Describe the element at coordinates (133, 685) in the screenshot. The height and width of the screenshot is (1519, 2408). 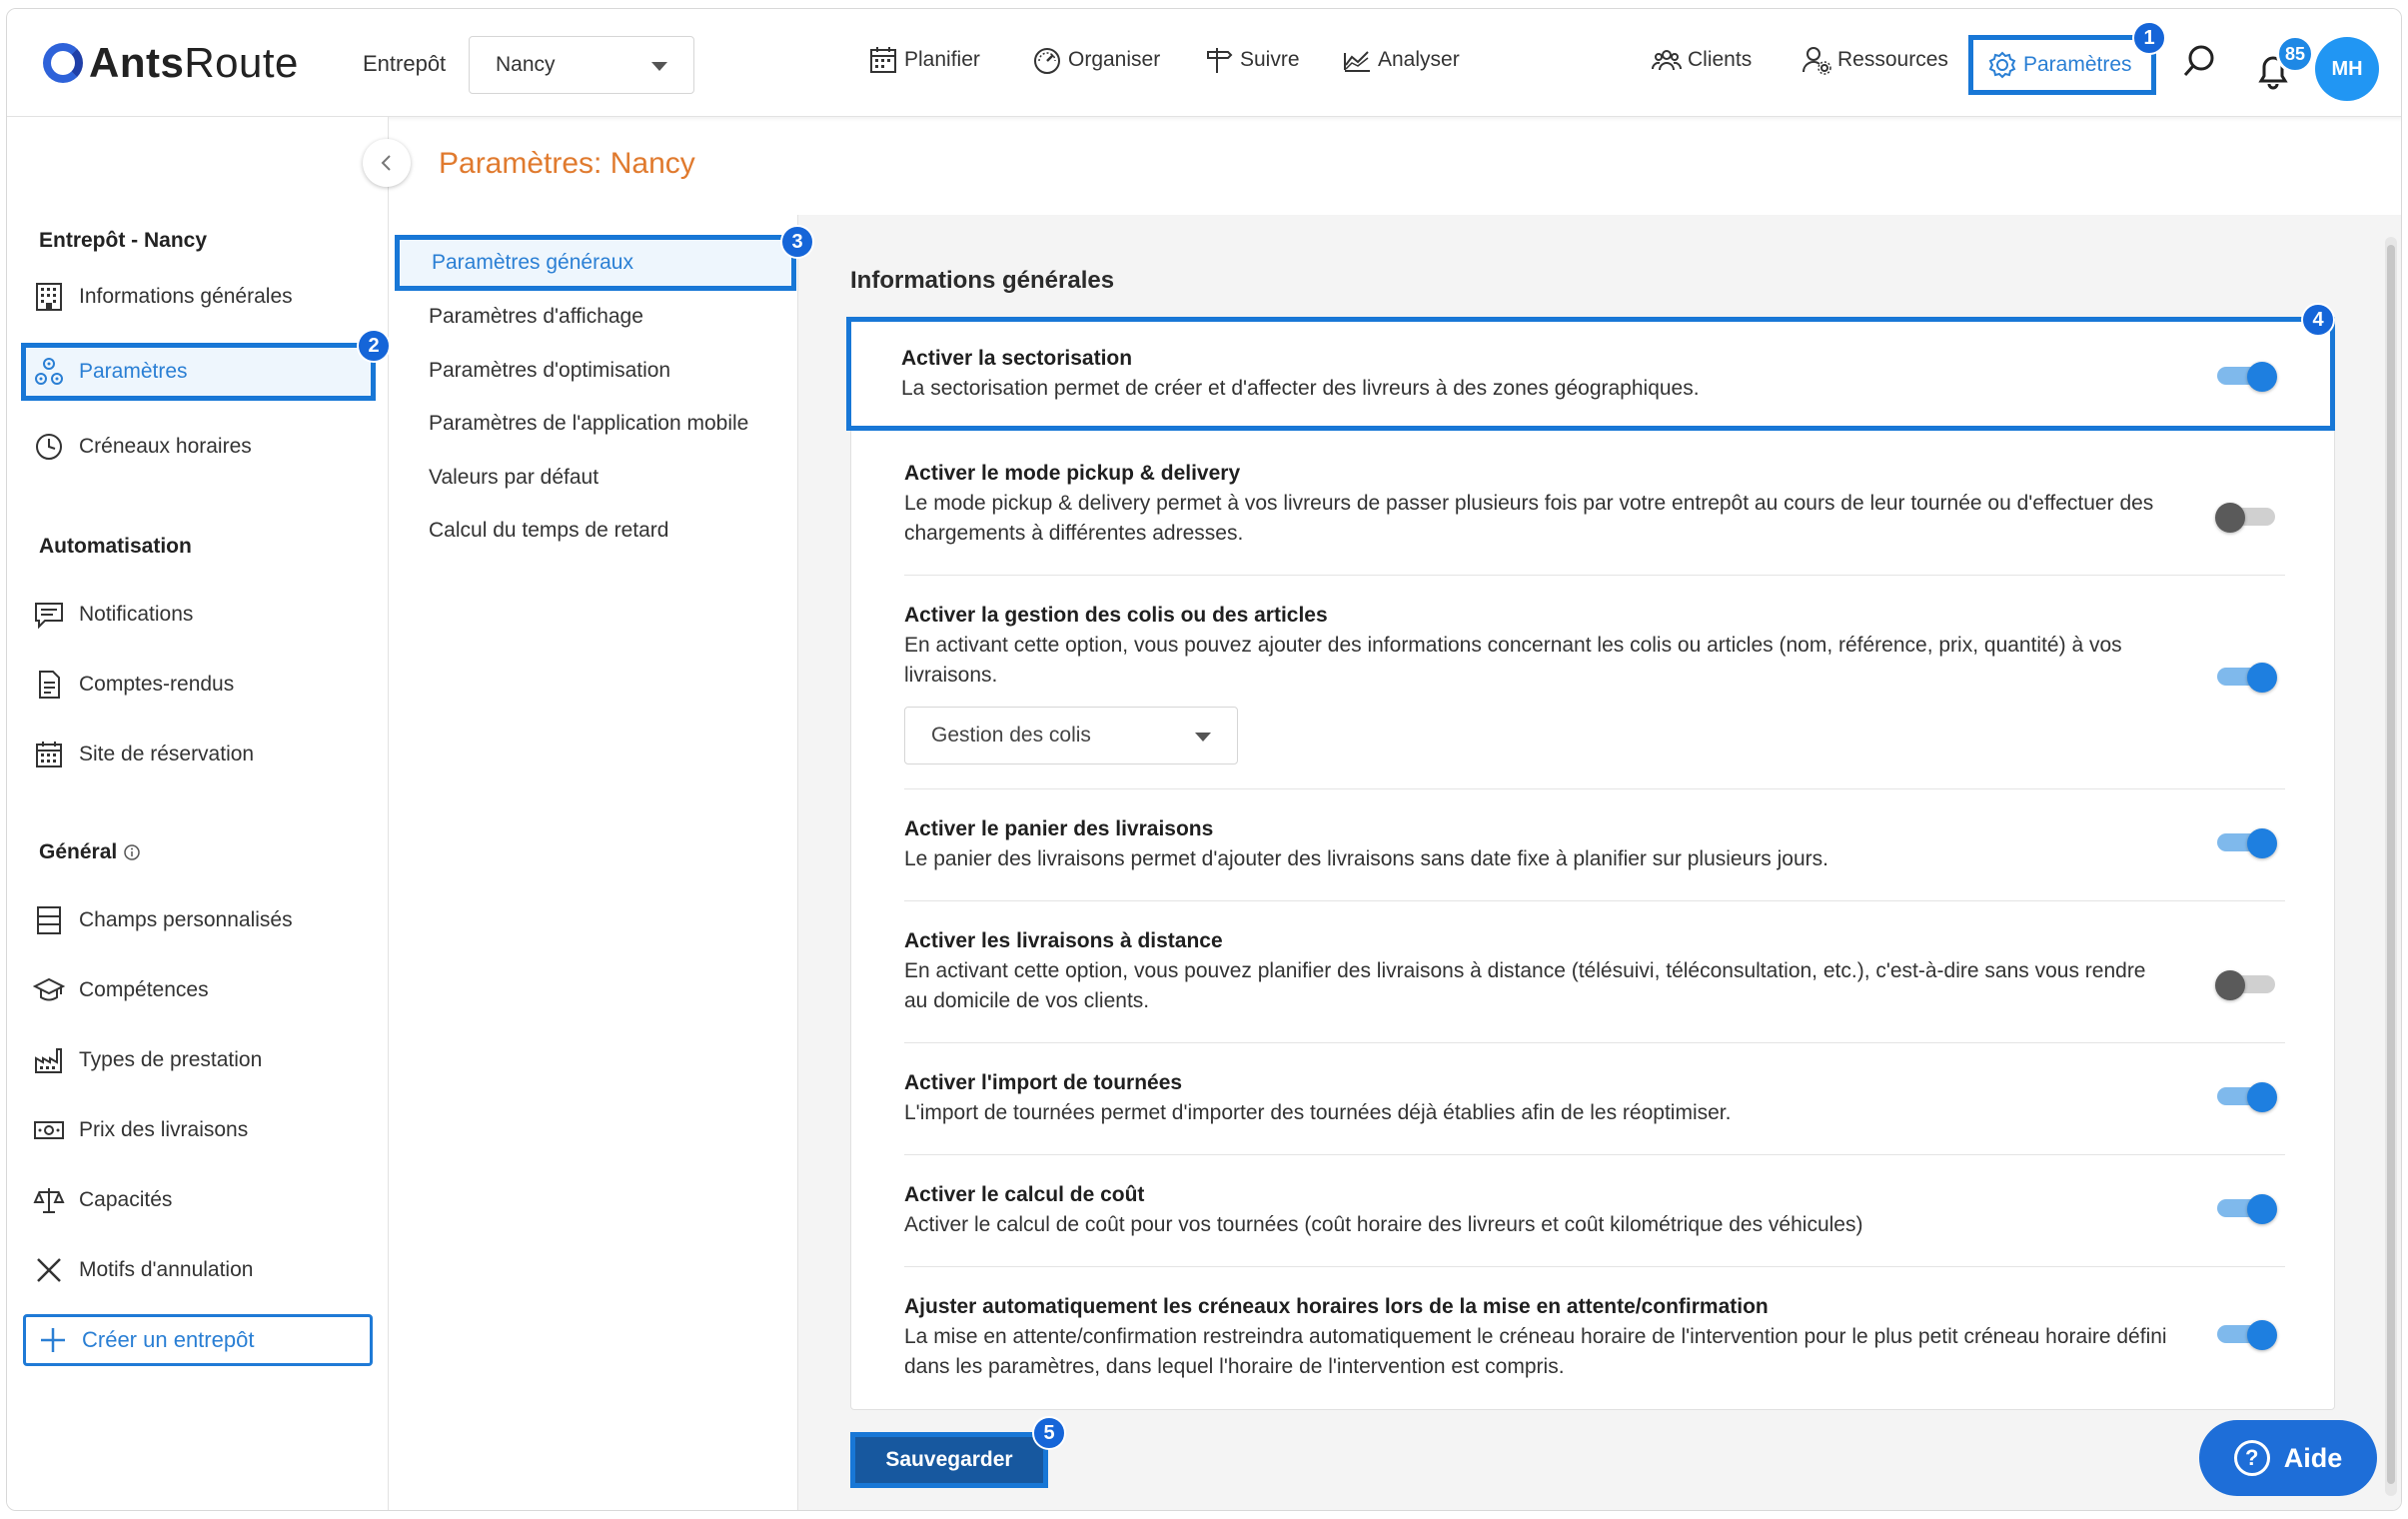
I see `sidebar-item-comptes-rendus: Comptes-rendus` at that location.